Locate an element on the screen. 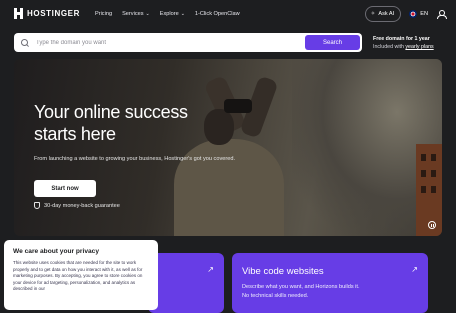 The width and height of the screenshot is (456, 313). language-selector: EN is located at coordinates (418, 13).